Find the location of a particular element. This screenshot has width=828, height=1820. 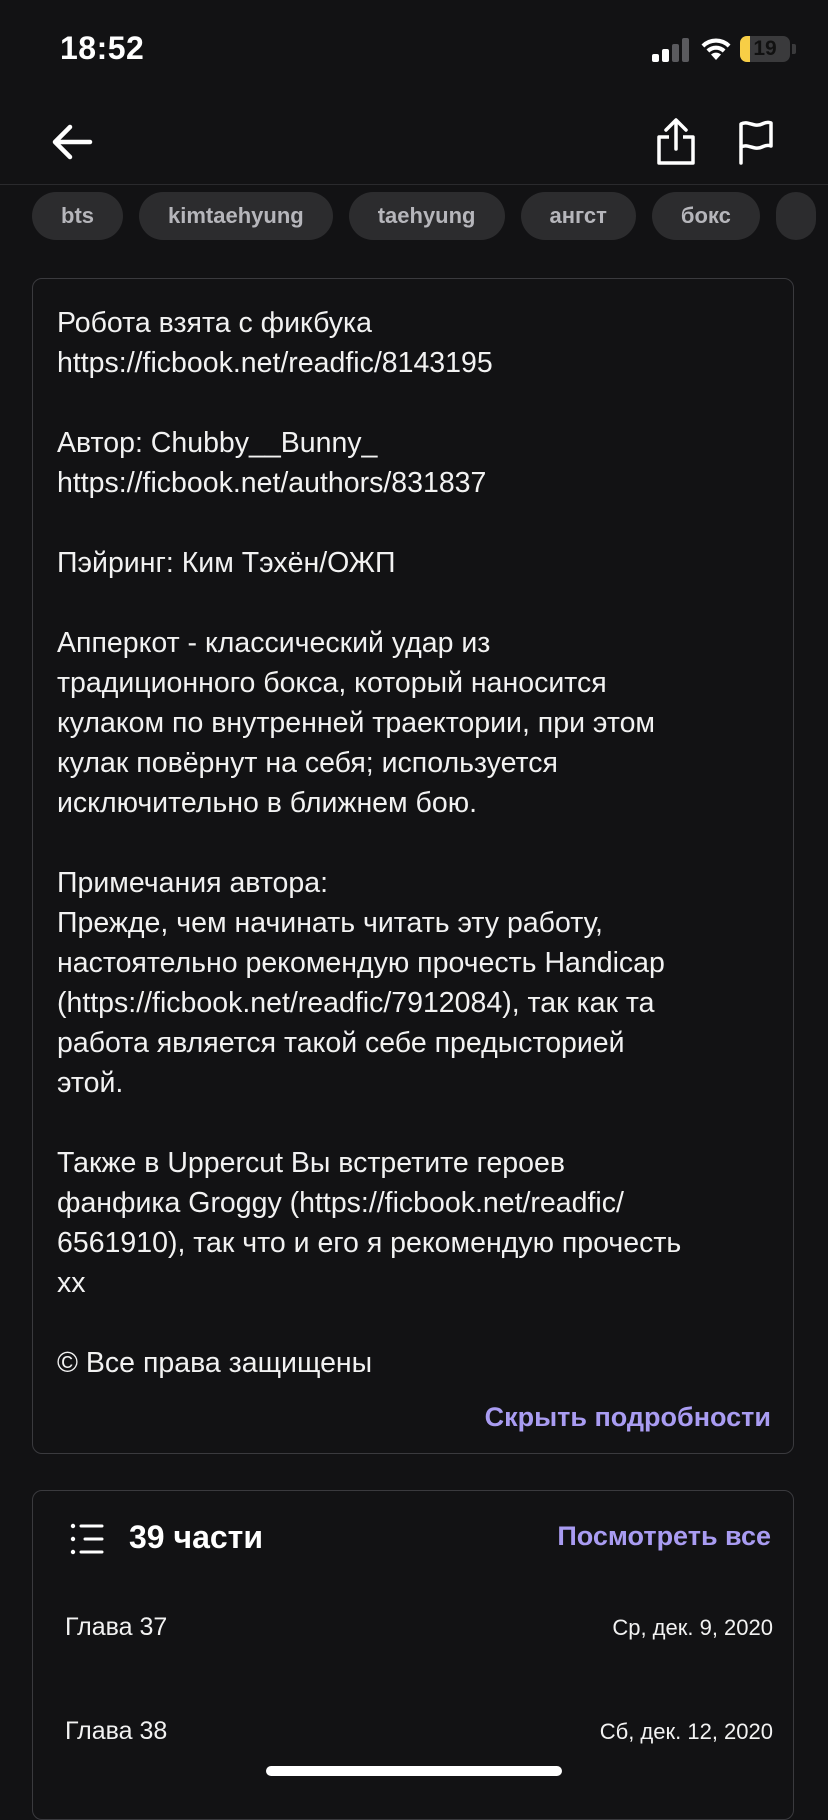

status-bar: 18:52 19 is located at coordinates (414, 50).